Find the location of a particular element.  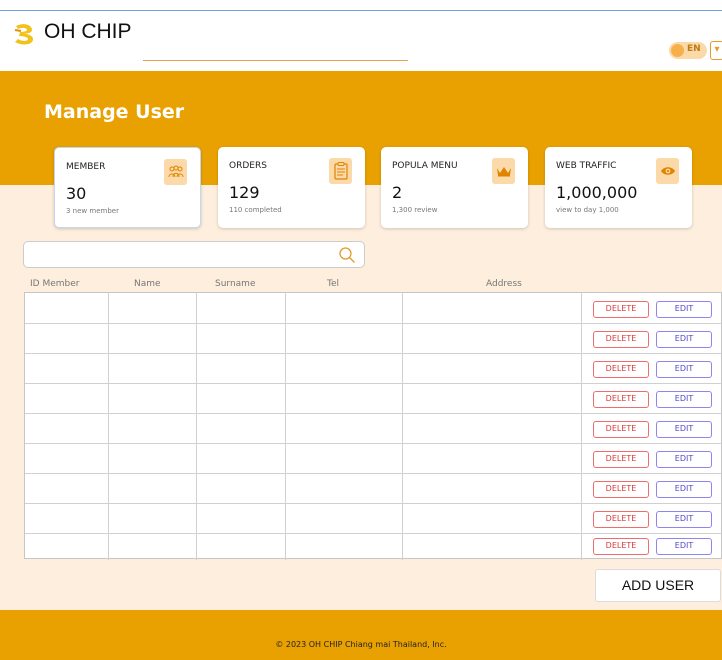

search-icon is located at coordinates (347, 255).